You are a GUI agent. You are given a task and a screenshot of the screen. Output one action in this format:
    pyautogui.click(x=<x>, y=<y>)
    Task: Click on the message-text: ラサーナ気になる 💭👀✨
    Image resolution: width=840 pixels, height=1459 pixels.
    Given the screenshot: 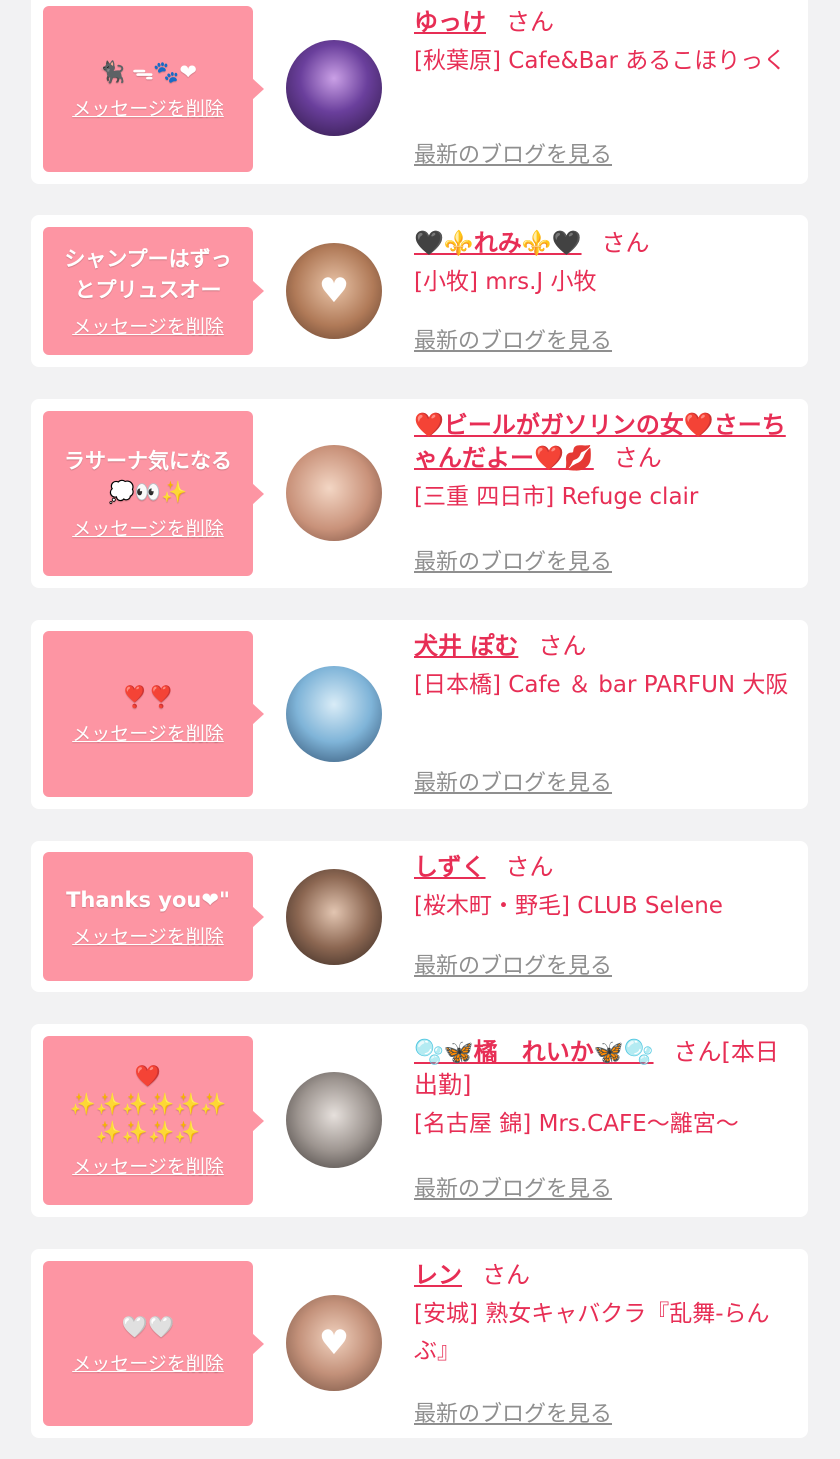 What is the action you would take?
    pyautogui.click(x=148, y=476)
    